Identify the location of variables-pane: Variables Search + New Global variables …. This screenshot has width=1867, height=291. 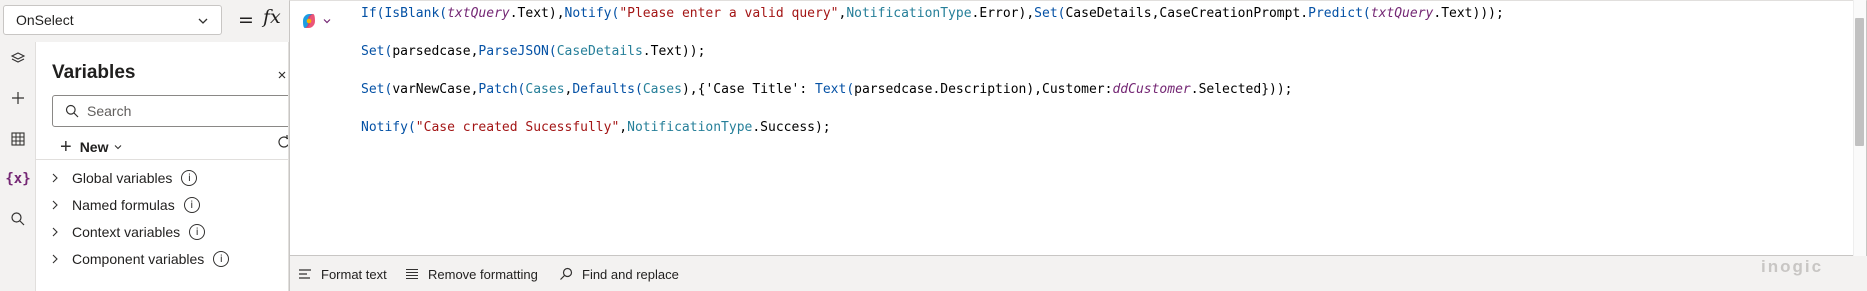
(162, 166).